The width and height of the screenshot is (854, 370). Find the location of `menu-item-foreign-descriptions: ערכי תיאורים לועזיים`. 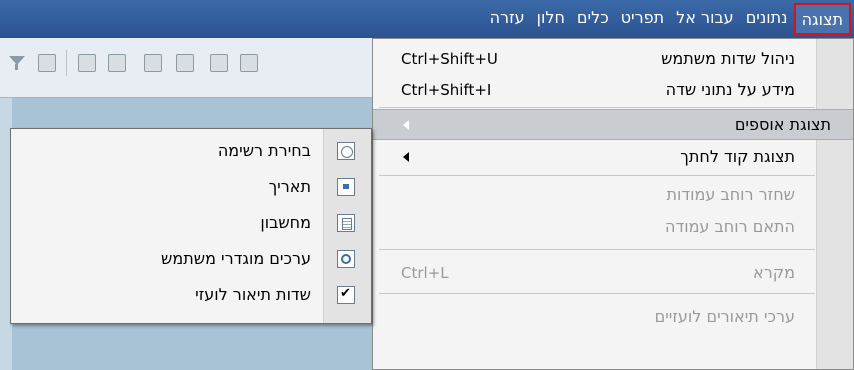

menu-item-foreign-descriptions: ערכי תיאורים לועזיים is located at coordinates (595, 316).